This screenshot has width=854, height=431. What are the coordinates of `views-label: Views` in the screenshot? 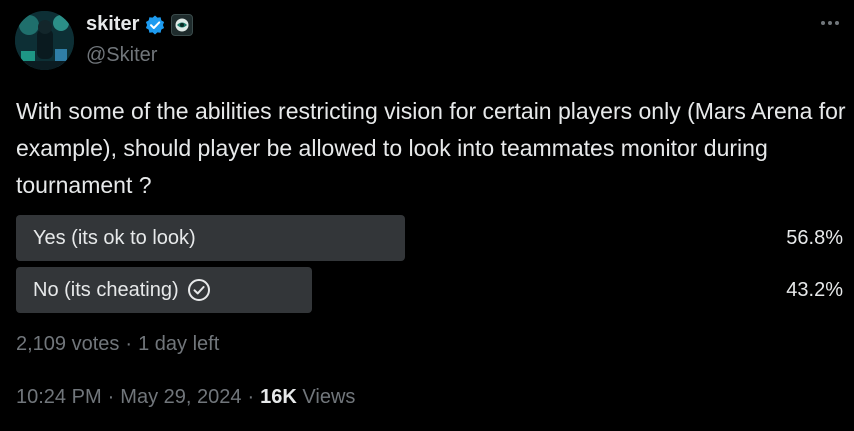 It's located at (329, 397).